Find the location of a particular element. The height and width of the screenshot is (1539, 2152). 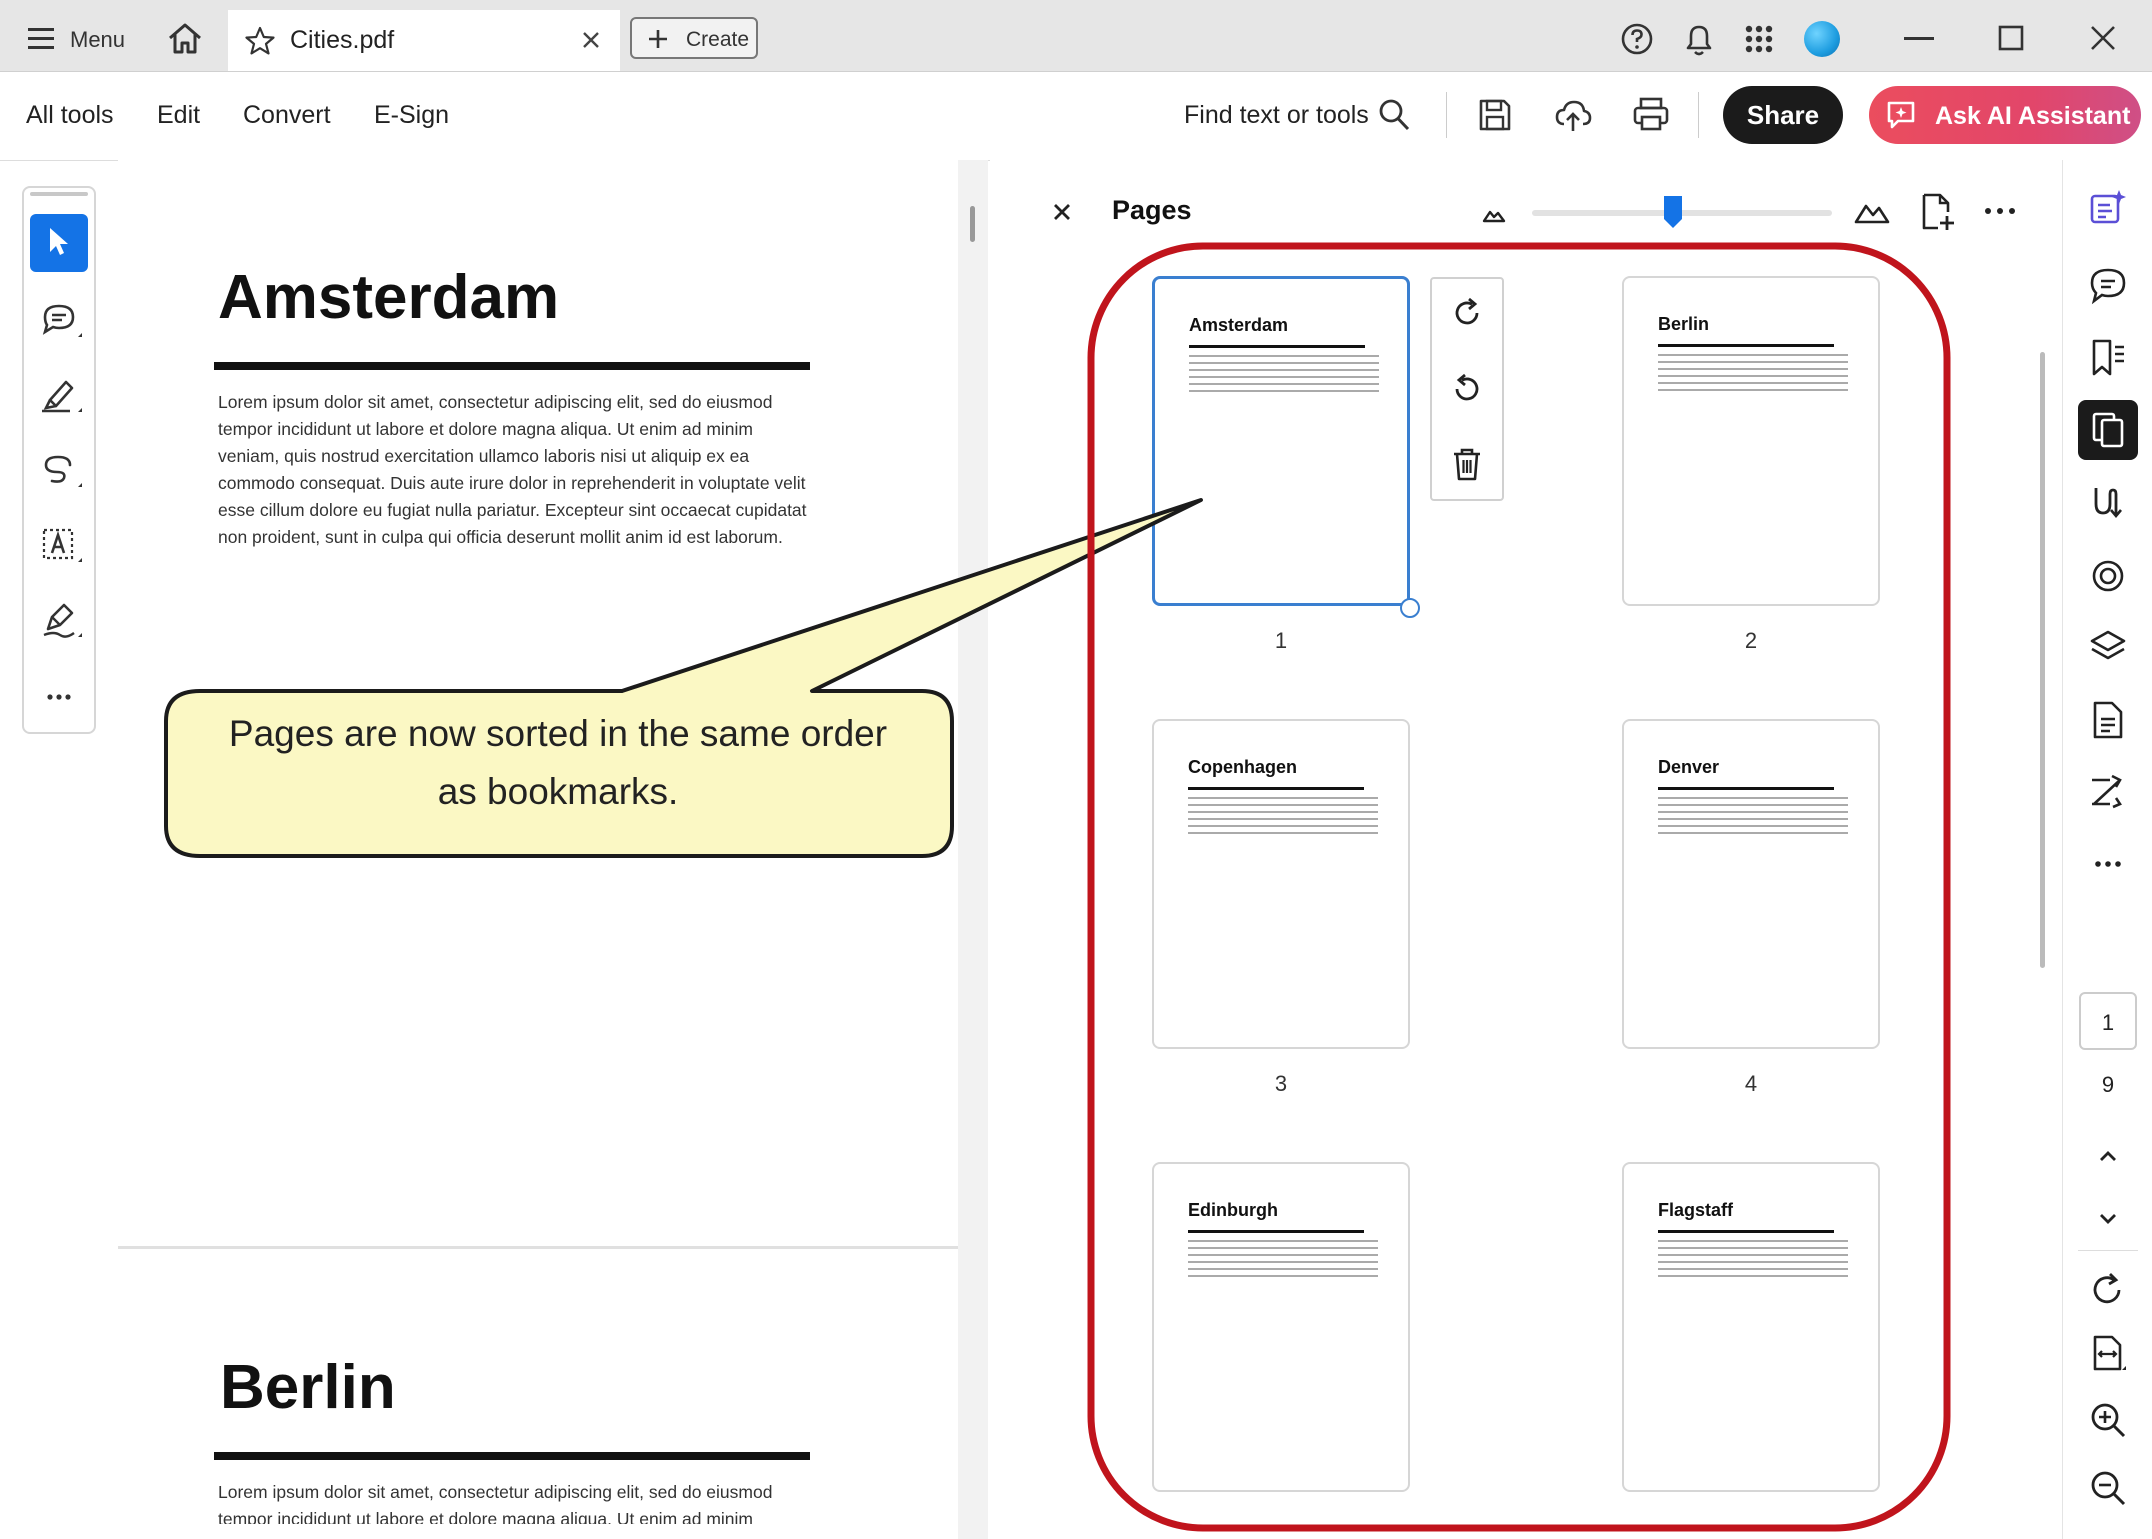

link-icon is located at coordinates (2108, 502).